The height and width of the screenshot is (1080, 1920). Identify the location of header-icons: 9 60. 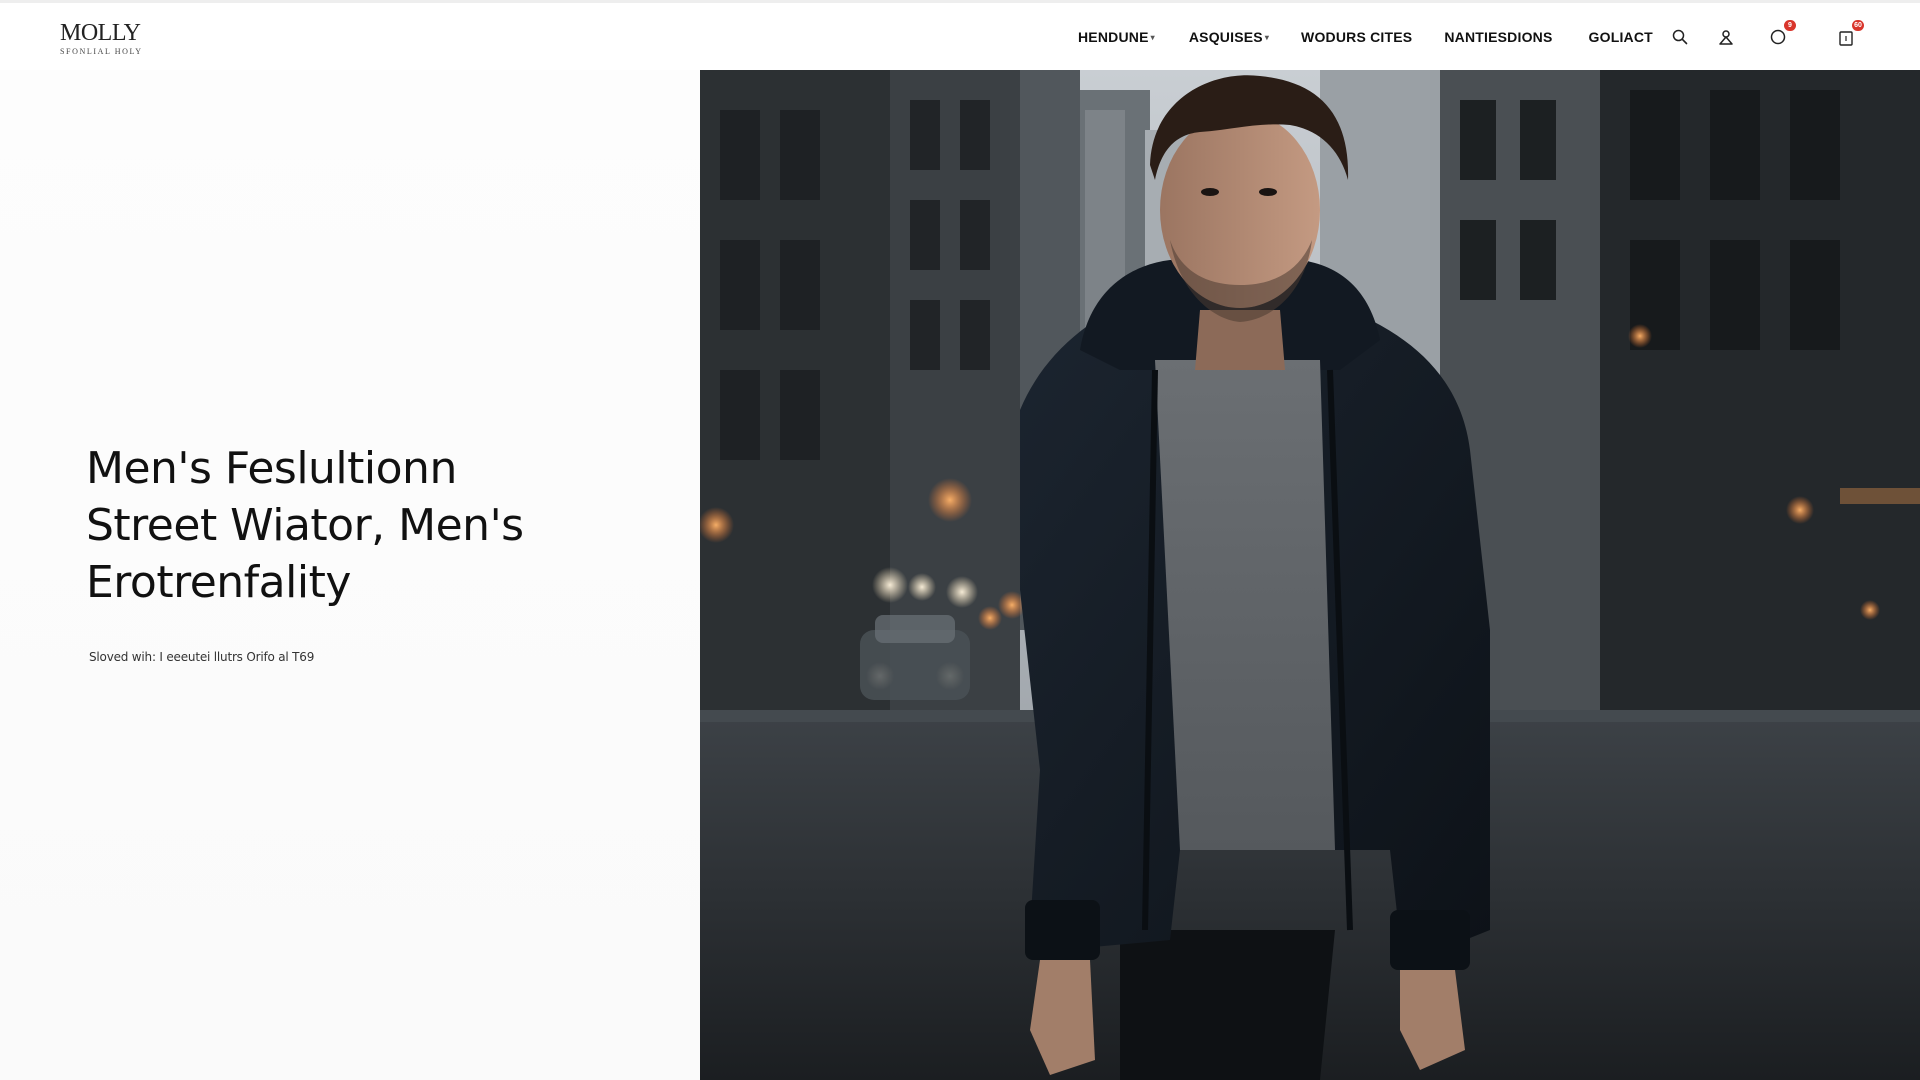
(1766, 34).